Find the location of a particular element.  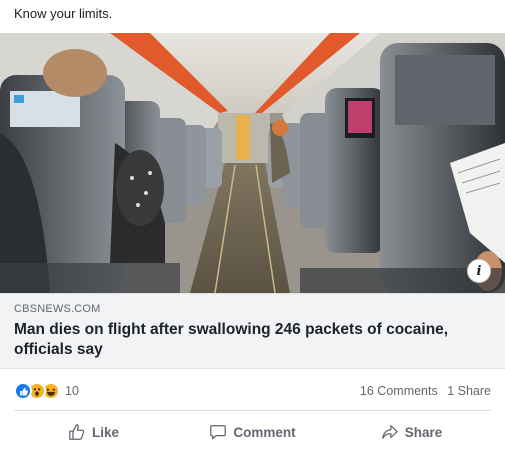

comments-count-link: 16 Comments is located at coordinates (399, 391).